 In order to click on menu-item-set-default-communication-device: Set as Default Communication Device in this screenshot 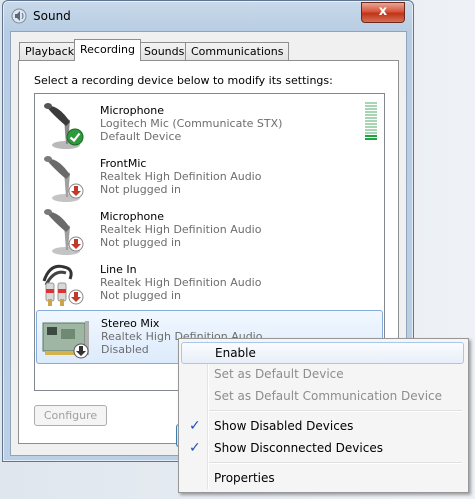, I will do `click(322, 396)`.